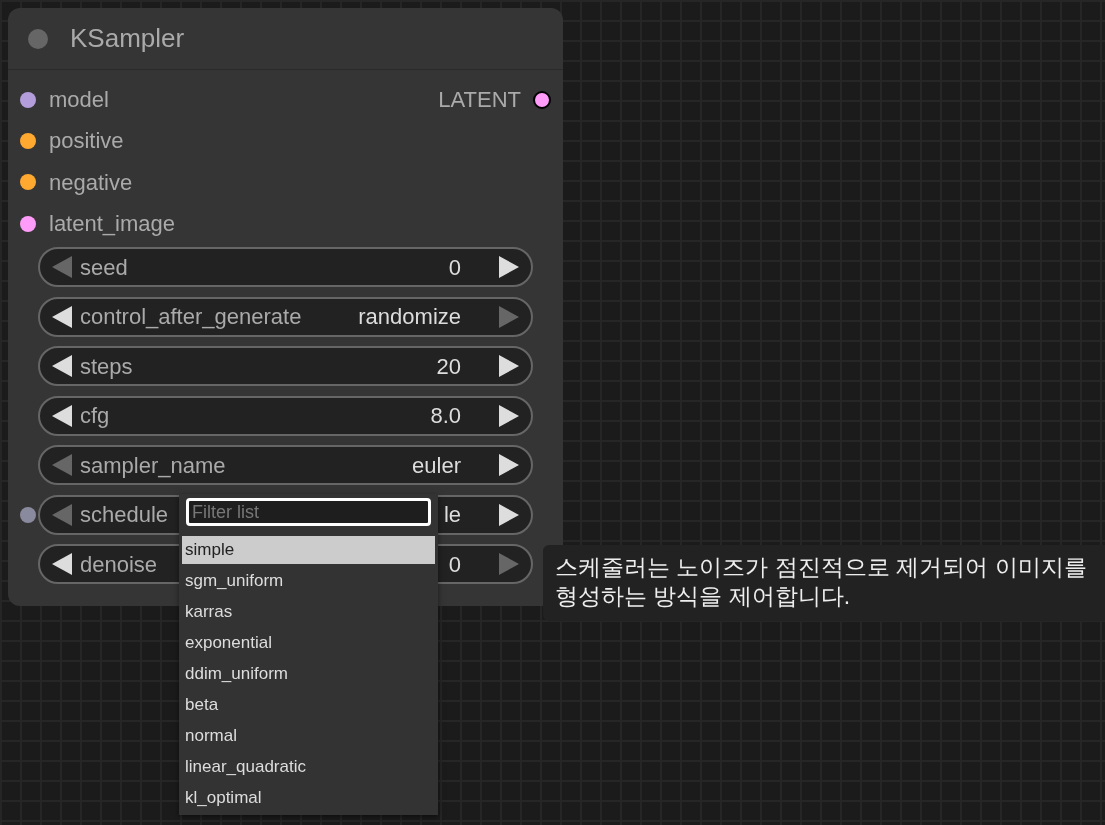  Describe the element at coordinates (452, 515) in the screenshot. I see `widget-value: le` at that location.